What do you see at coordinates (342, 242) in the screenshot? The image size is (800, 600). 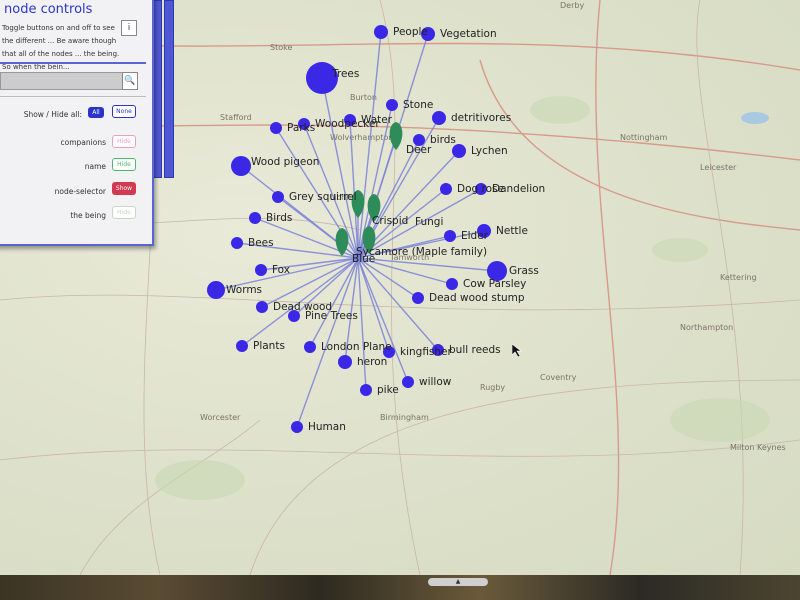 I see `node-pin-hub` at bounding box center [342, 242].